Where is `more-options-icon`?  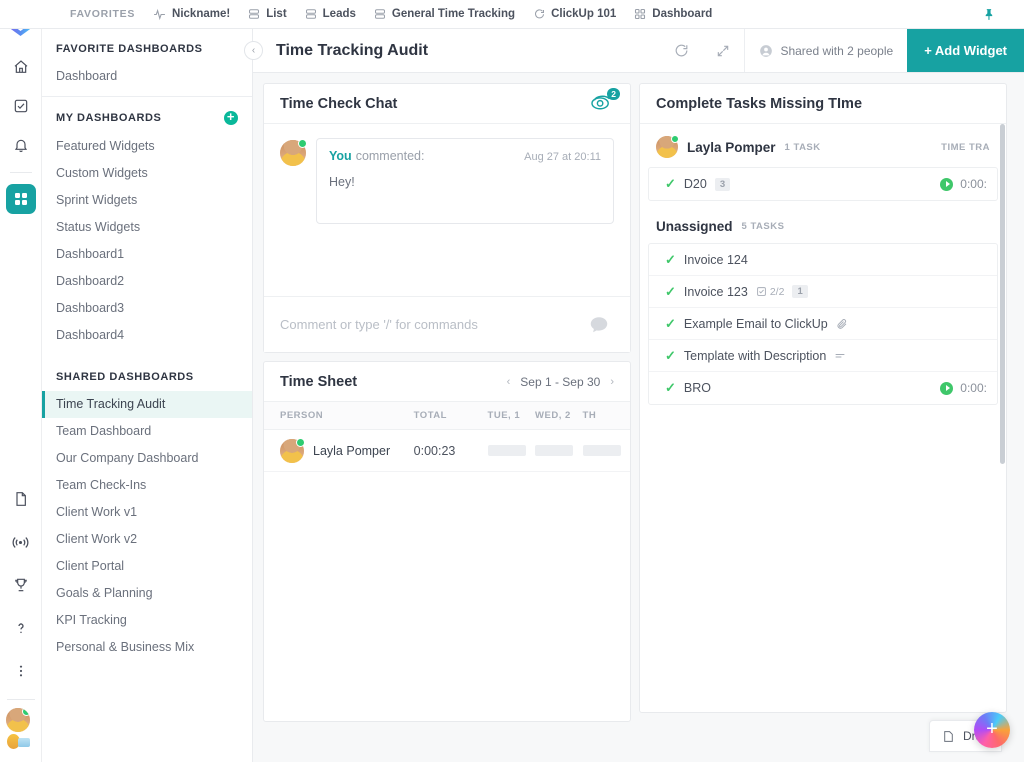 more-options-icon is located at coordinates (21, 671).